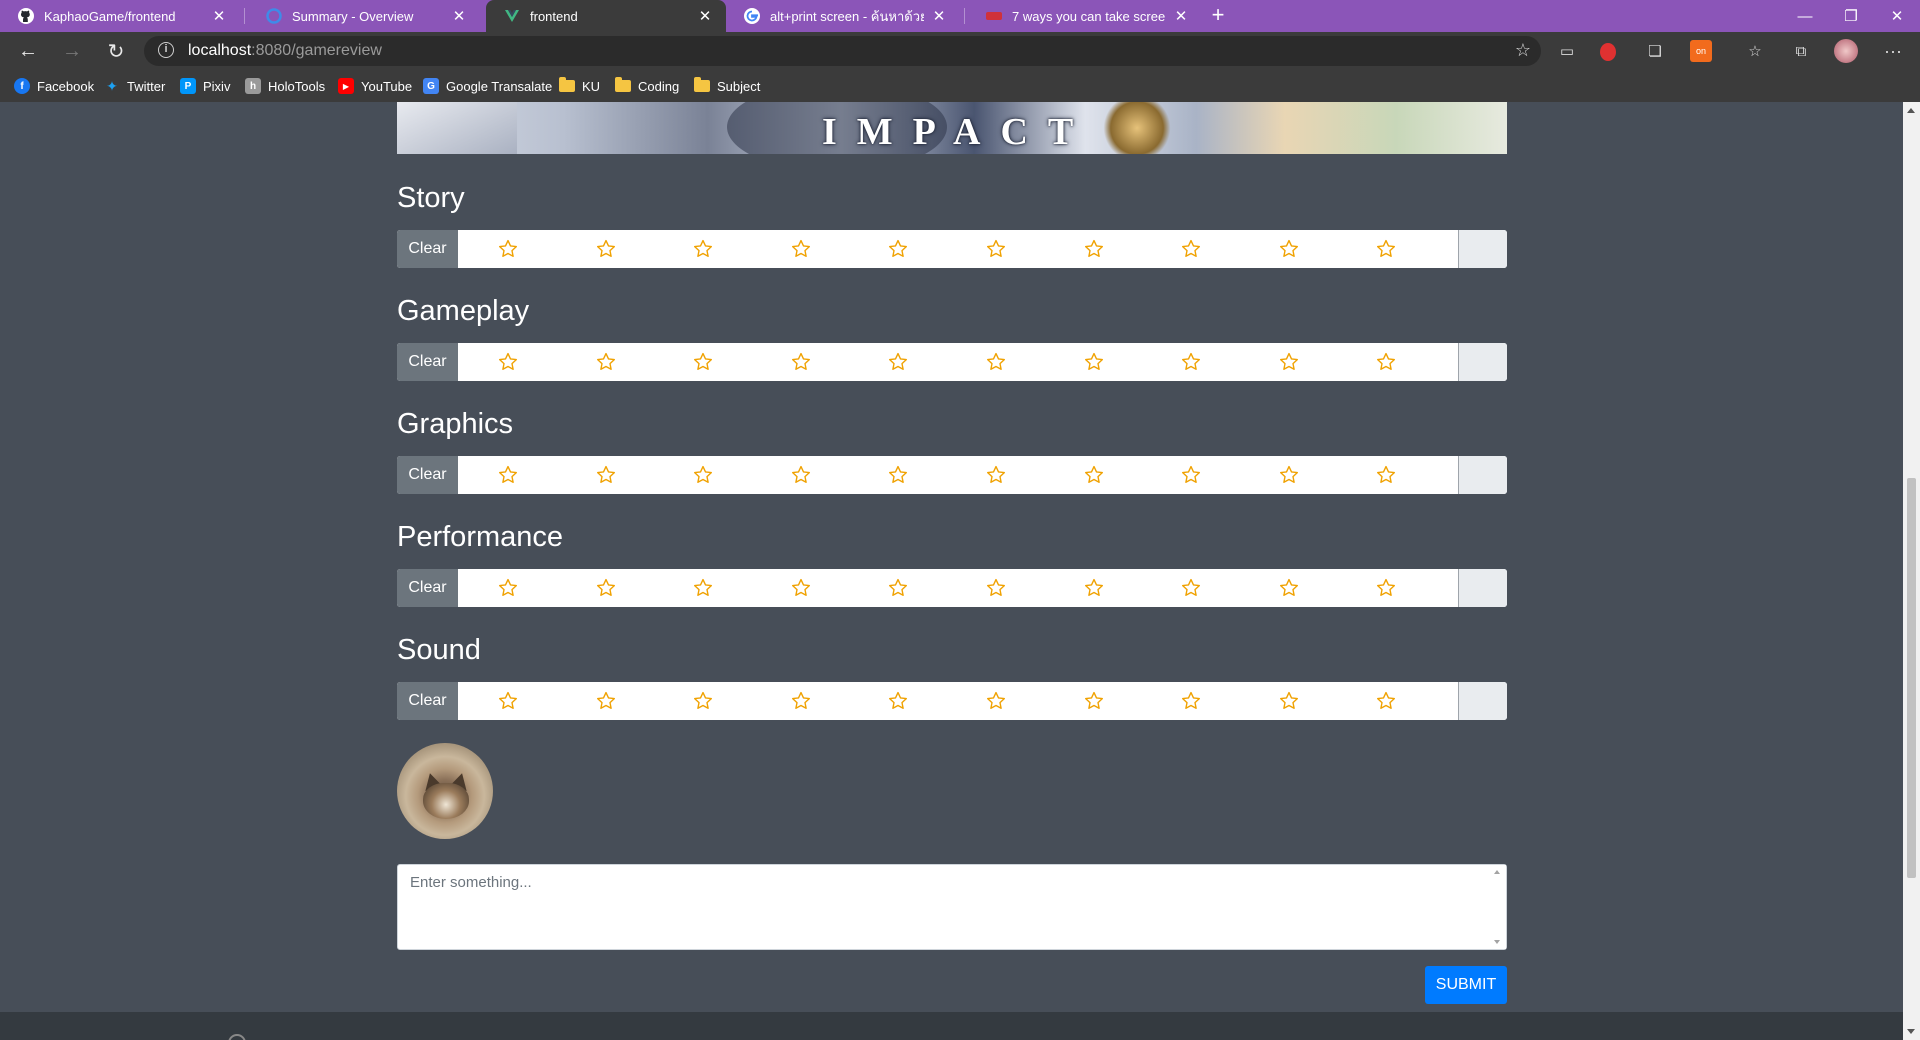 The height and width of the screenshot is (1040, 1920). What do you see at coordinates (943, 907) in the screenshot?
I see `comment-textarea` at bounding box center [943, 907].